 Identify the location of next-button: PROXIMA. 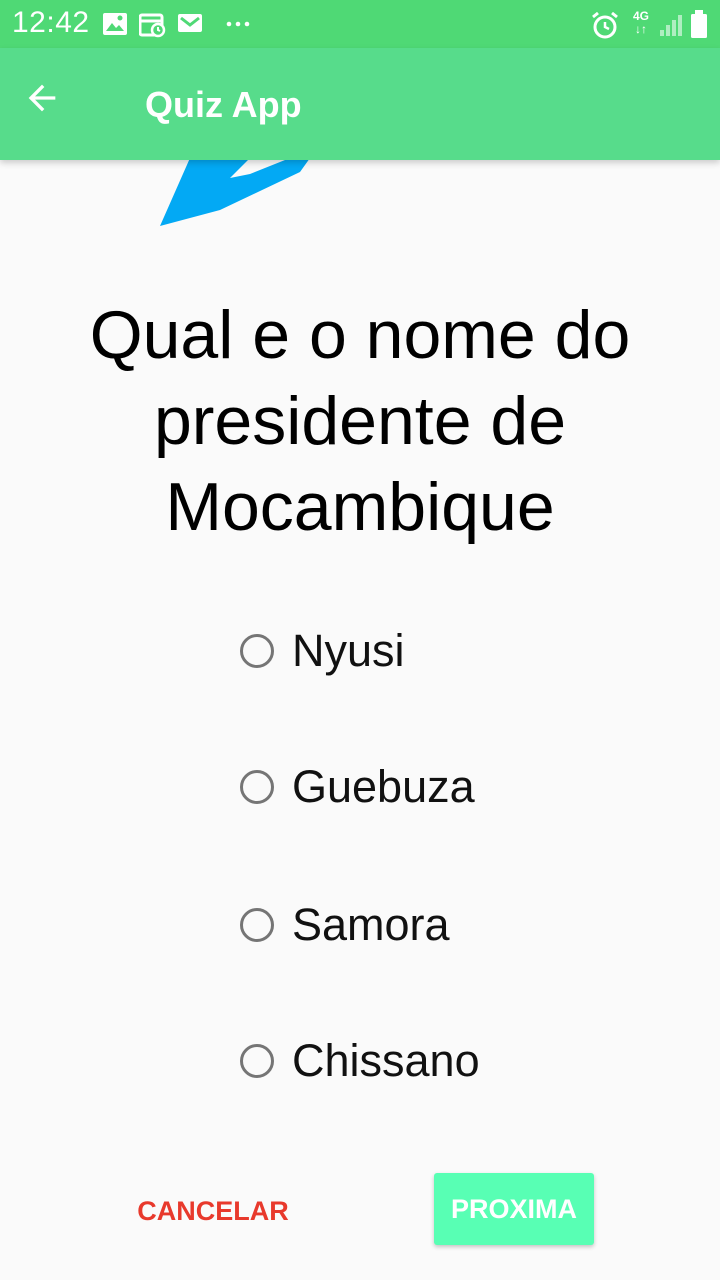
(514, 1209).